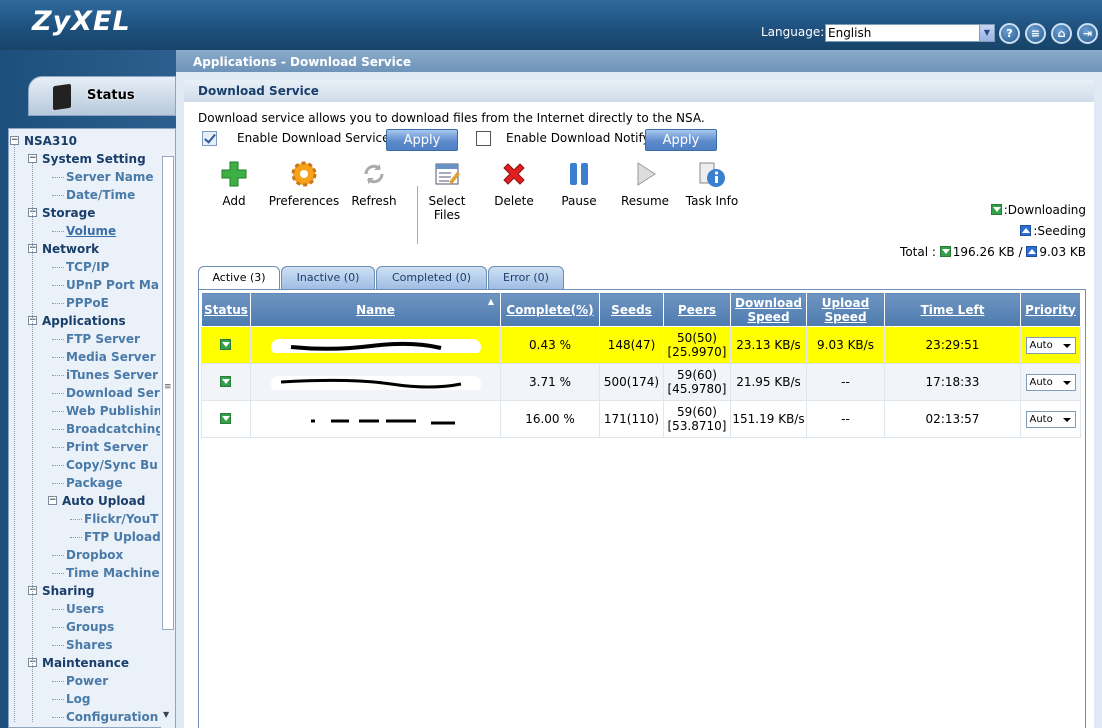  Describe the element at coordinates (113, 429) in the screenshot. I see `nav-item: Broadcatching` at that location.